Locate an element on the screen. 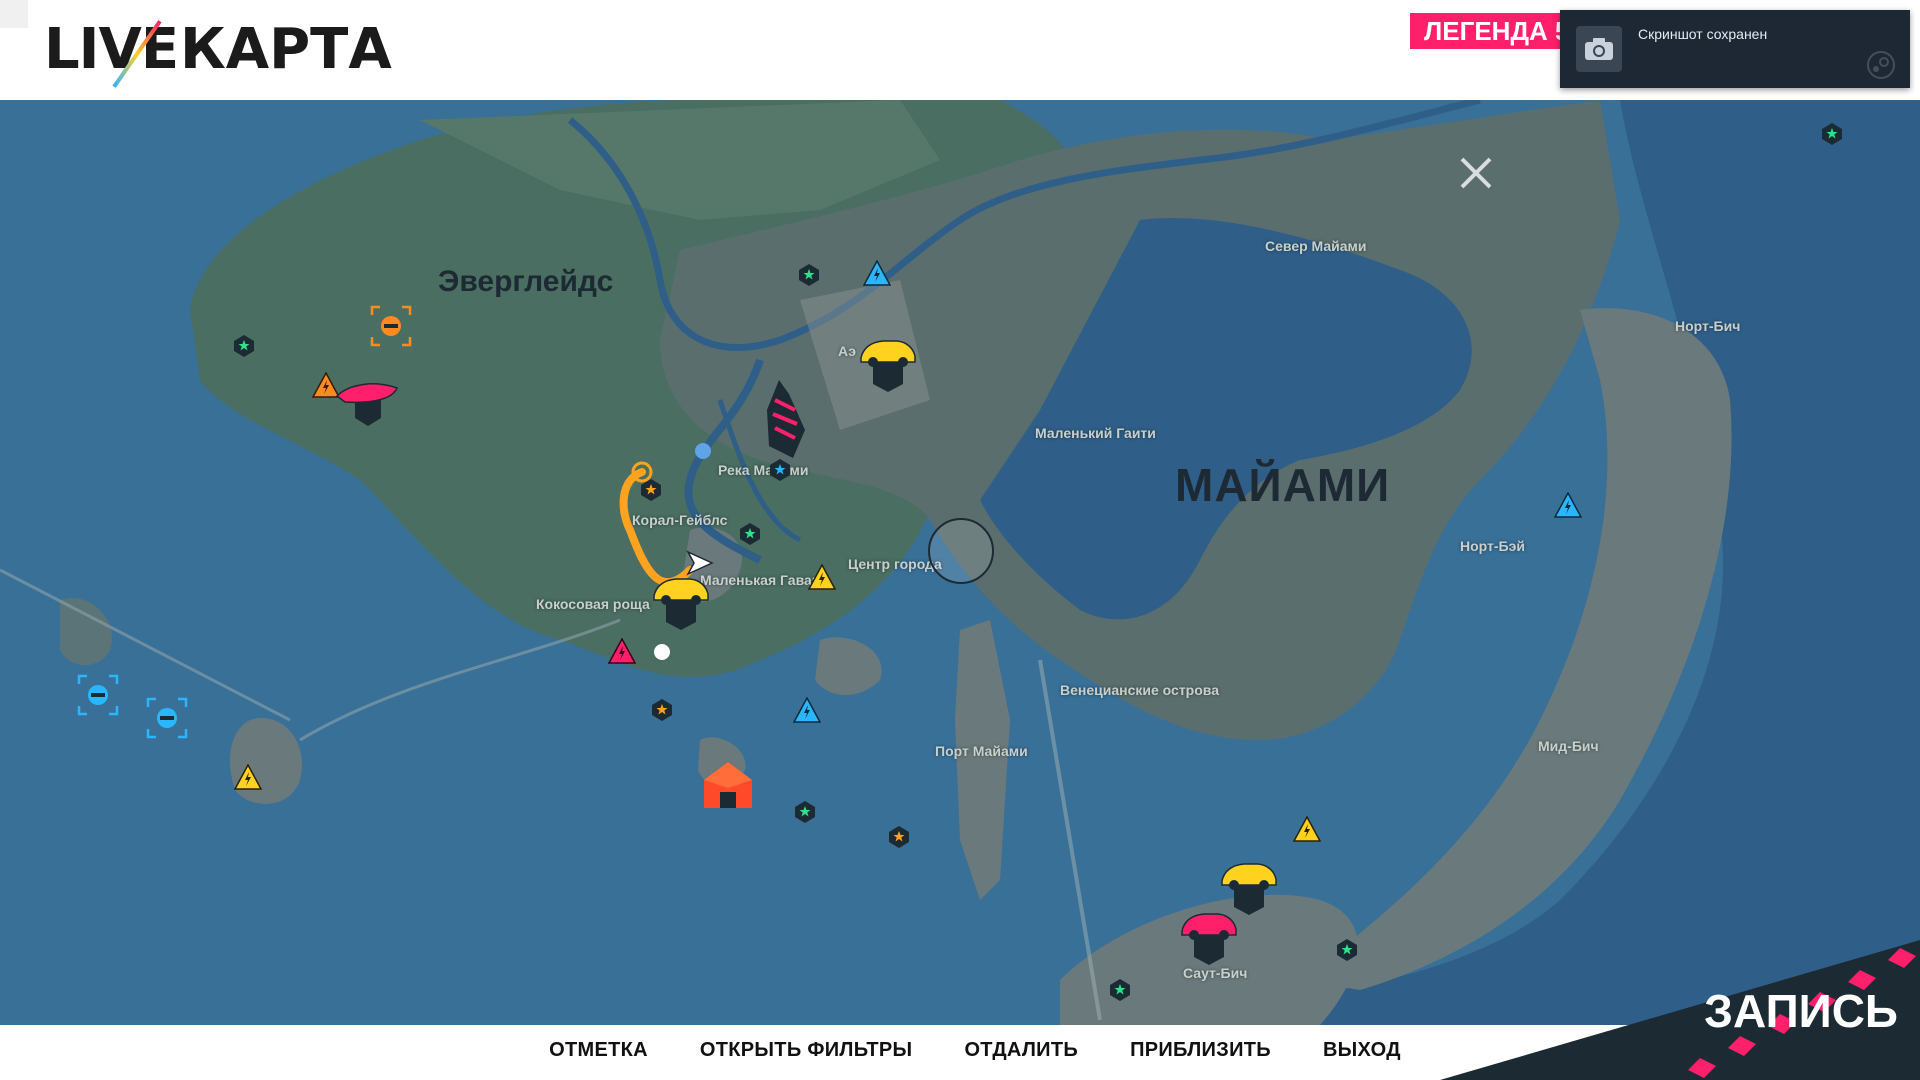 This screenshot has height=1080, width=1920. district-south-beach: Саут-Бич is located at coordinates (1215, 973).